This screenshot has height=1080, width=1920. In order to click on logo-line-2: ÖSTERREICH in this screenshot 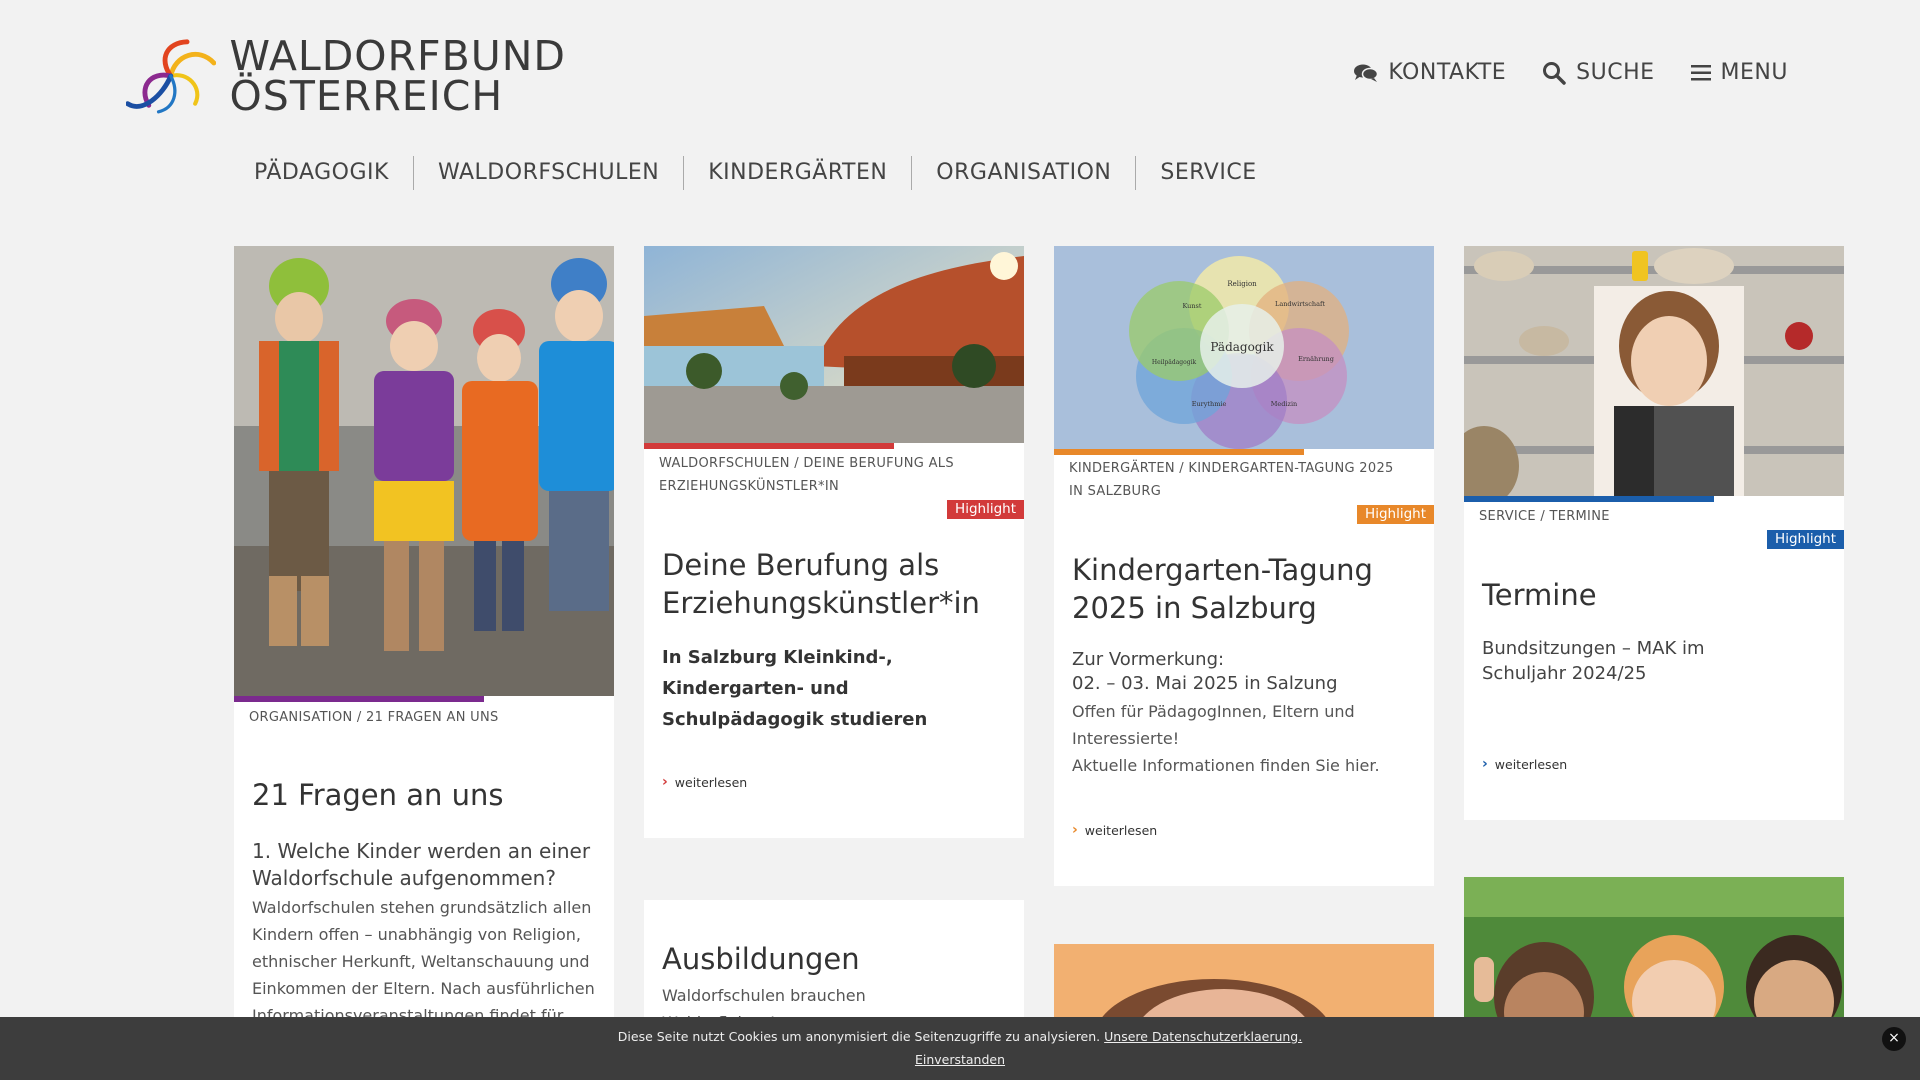, I will do `click(366, 96)`.